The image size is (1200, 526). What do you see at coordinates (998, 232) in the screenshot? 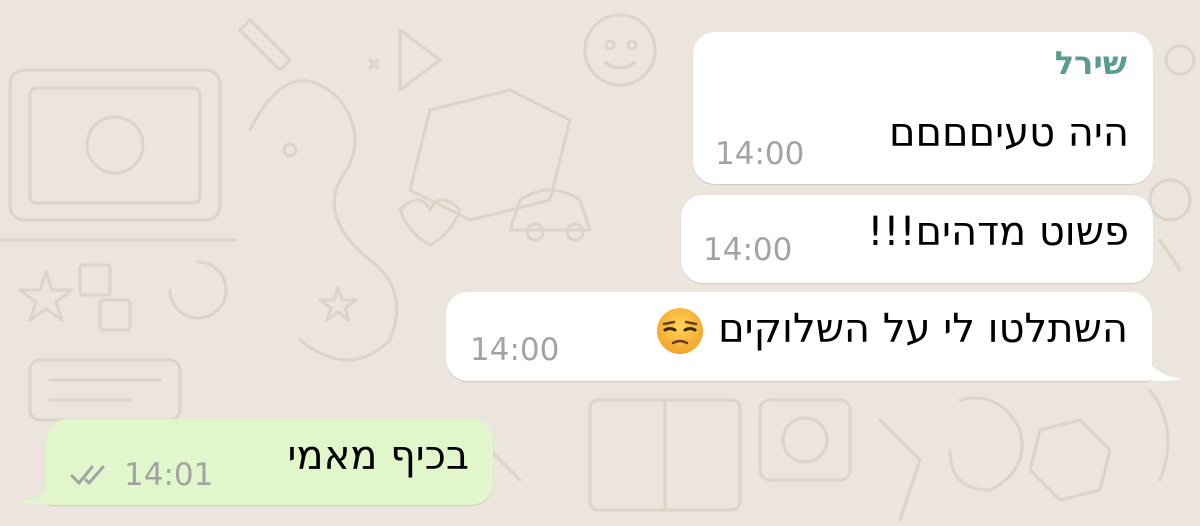
I see `message-text: פשוט מדהים!!!` at bounding box center [998, 232].